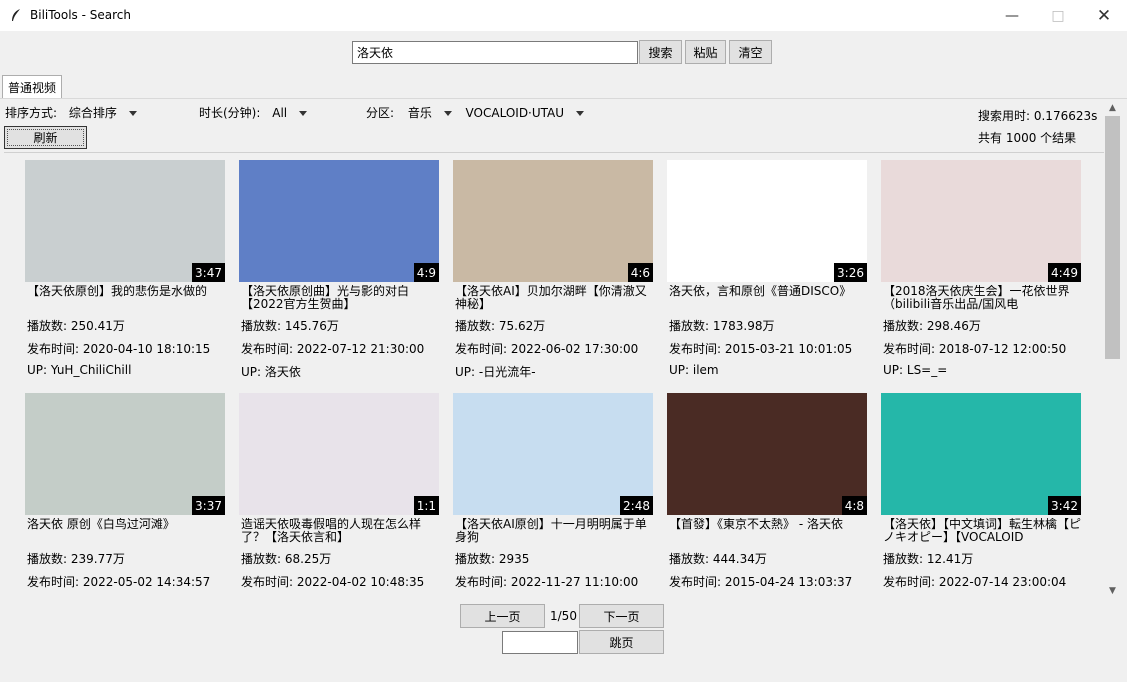 This screenshot has width=1127, height=682. Describe the element at coordinates (975, 349) in the screenshot. I see `publish-time: 发布时间: 2018-07-12 12:00:50` at that location.